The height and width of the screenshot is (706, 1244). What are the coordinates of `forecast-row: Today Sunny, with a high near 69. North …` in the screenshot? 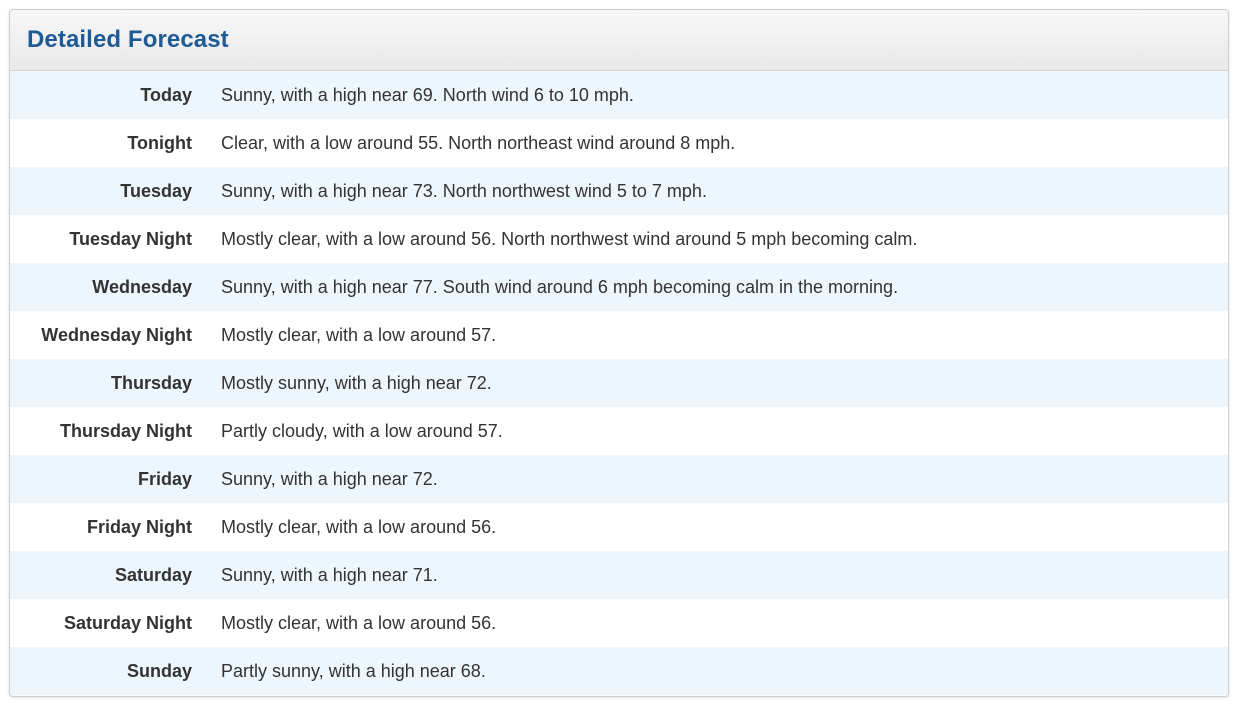 It's located at (619, 95).